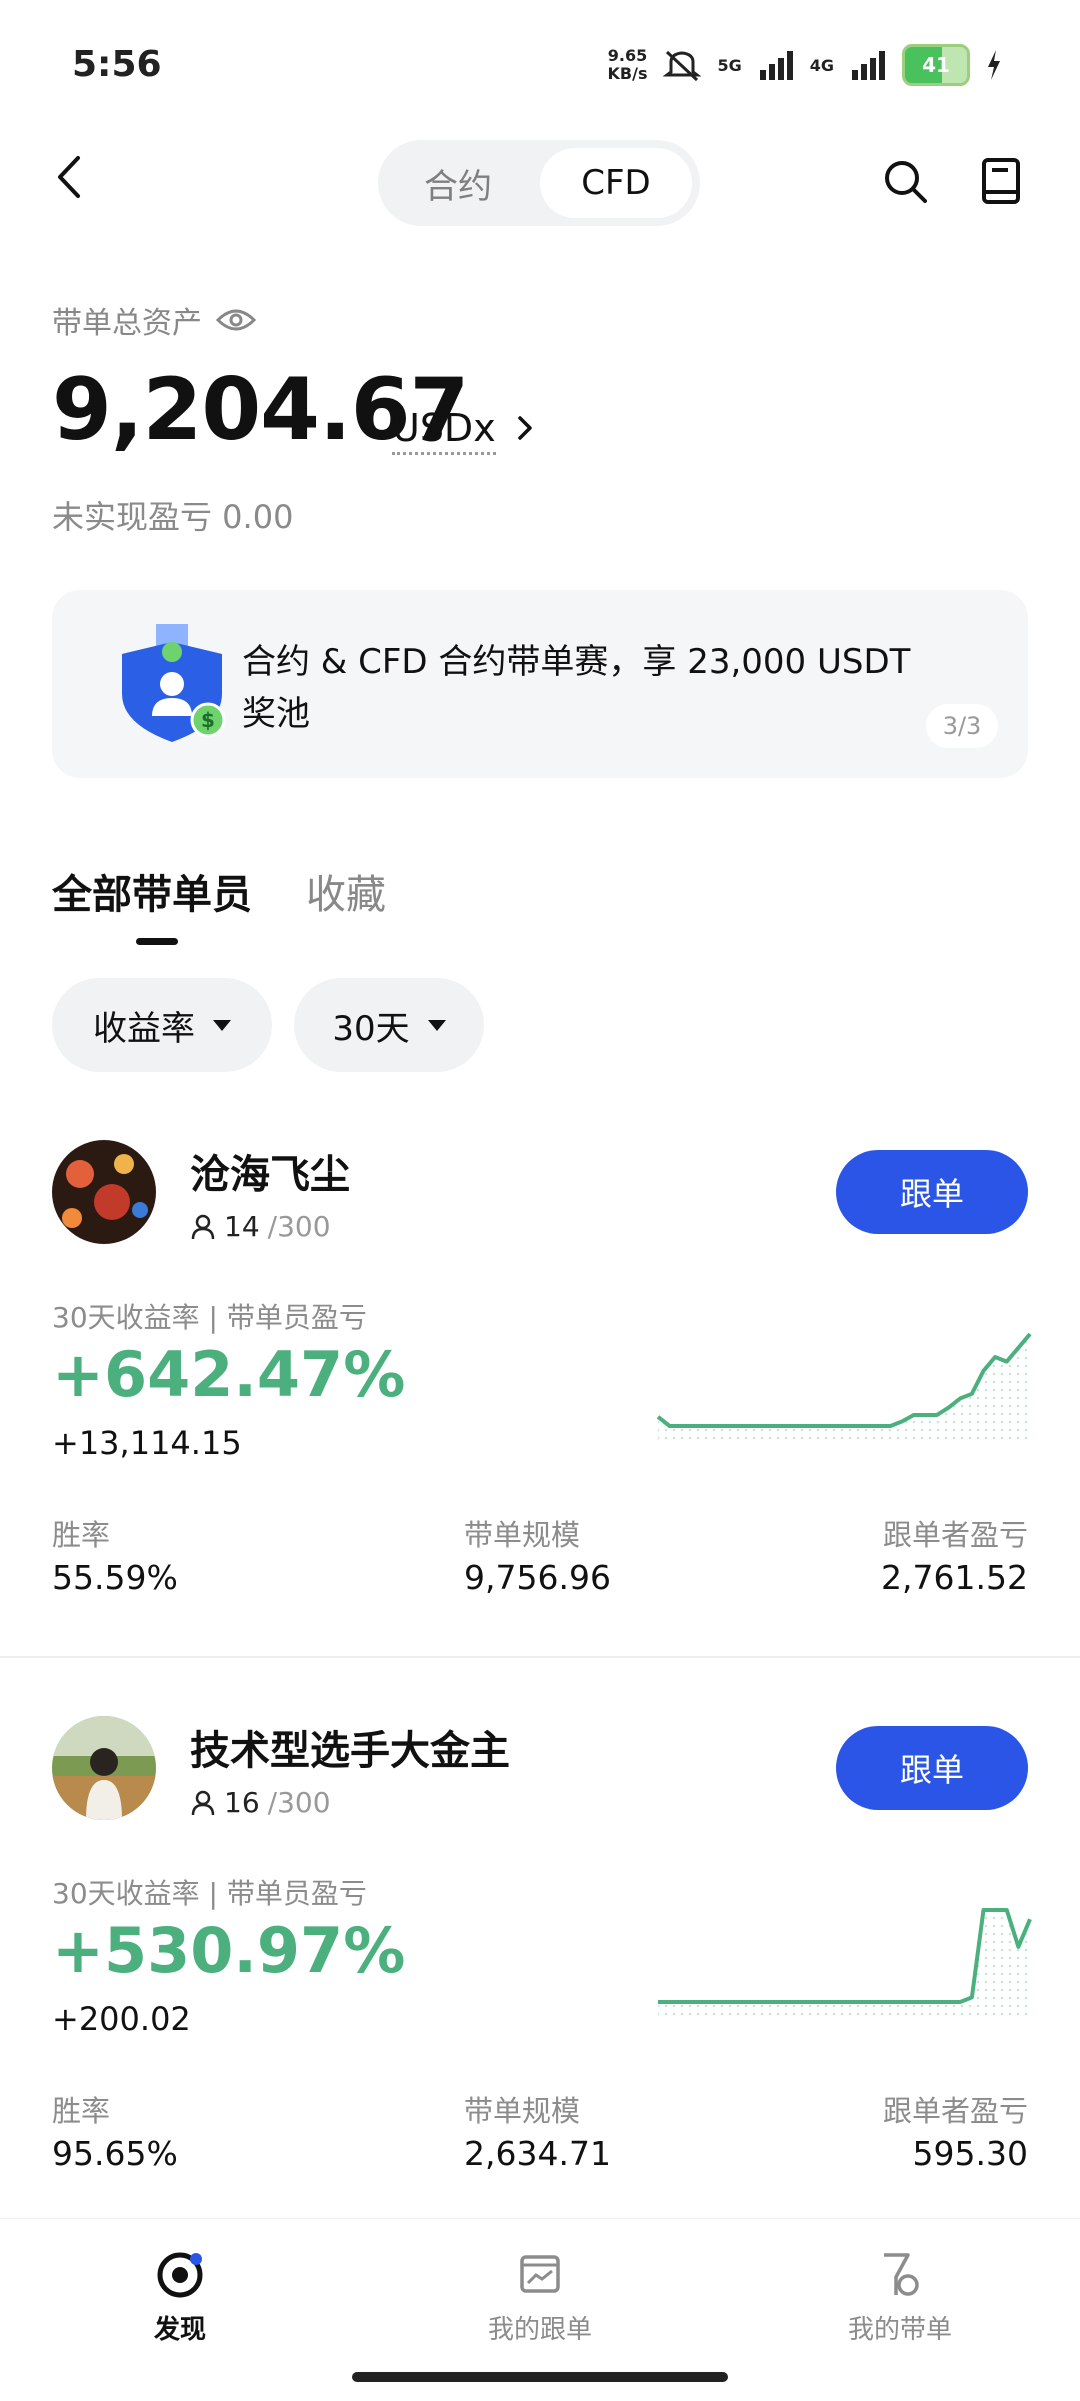  I want to click on roi-value: +642.47%, so click(229, 1374).